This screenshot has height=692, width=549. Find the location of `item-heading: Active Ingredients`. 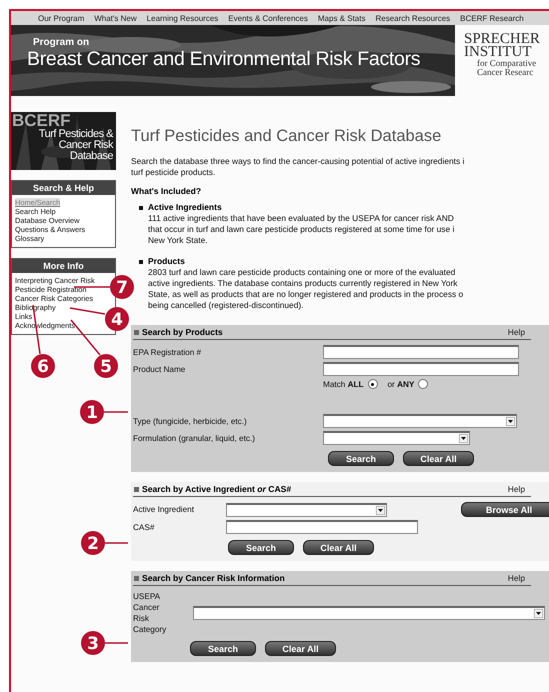

item-heading: Active Ingredients is located at coordinates (185, 207).